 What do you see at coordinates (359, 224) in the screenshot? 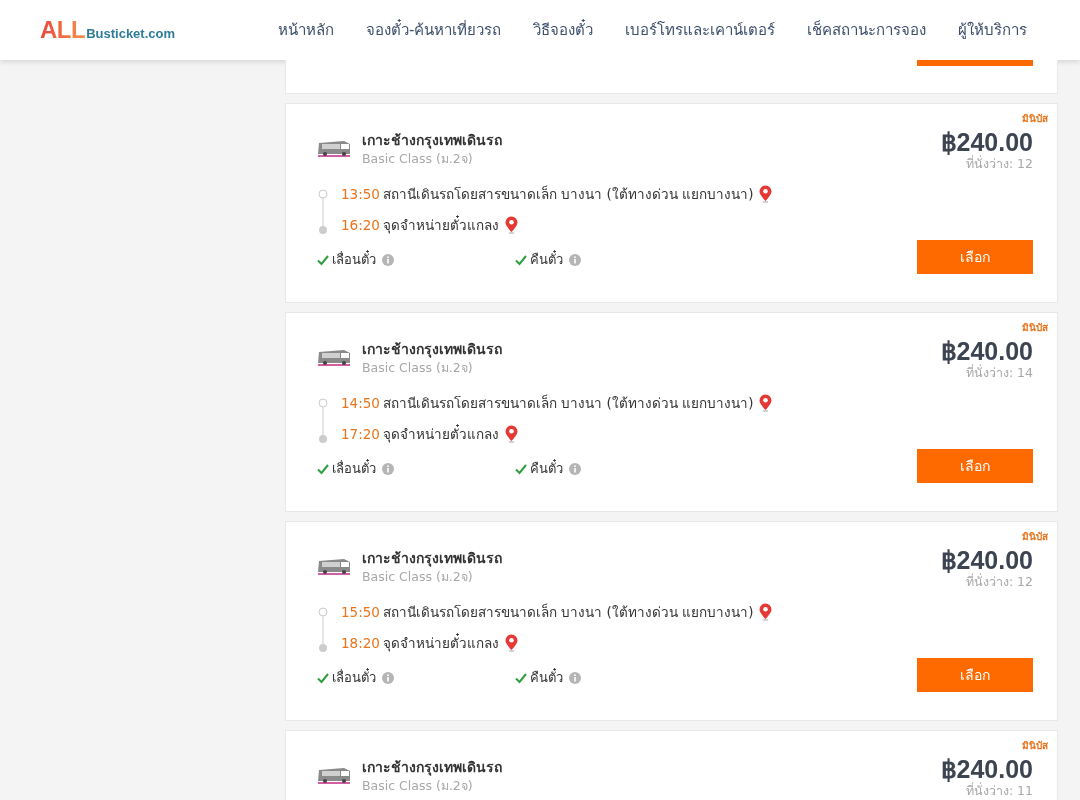
I see `arrival-time: 16:20` at bounding box center [359, 224].